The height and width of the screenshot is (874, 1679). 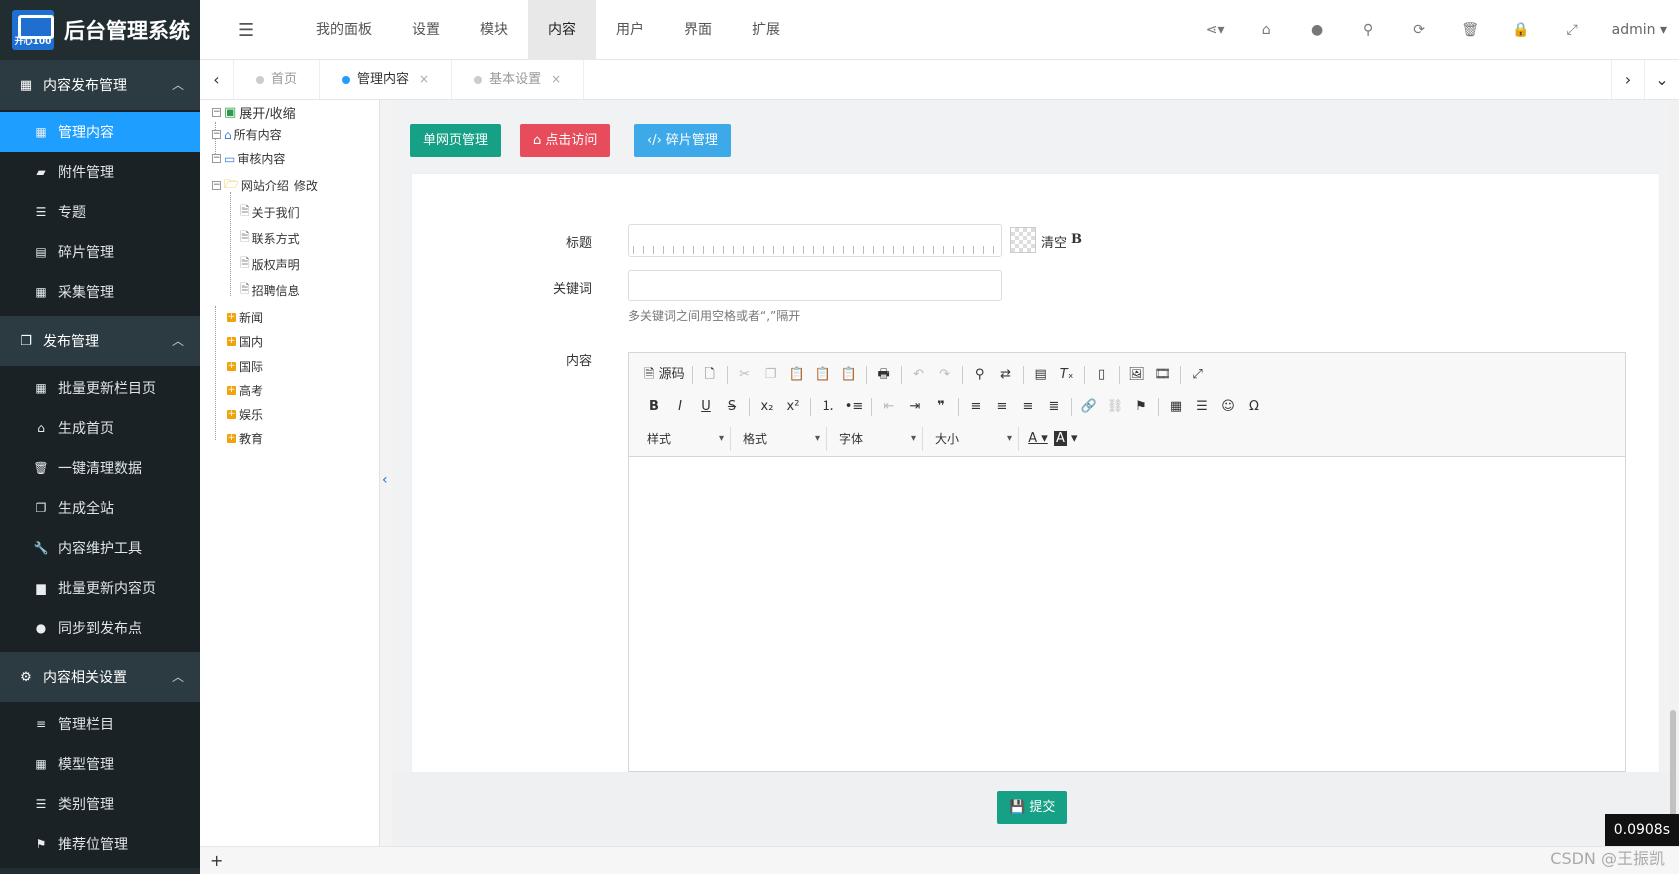 I want to click on align-right-icon: ≡, so click(x=1028, y=407).